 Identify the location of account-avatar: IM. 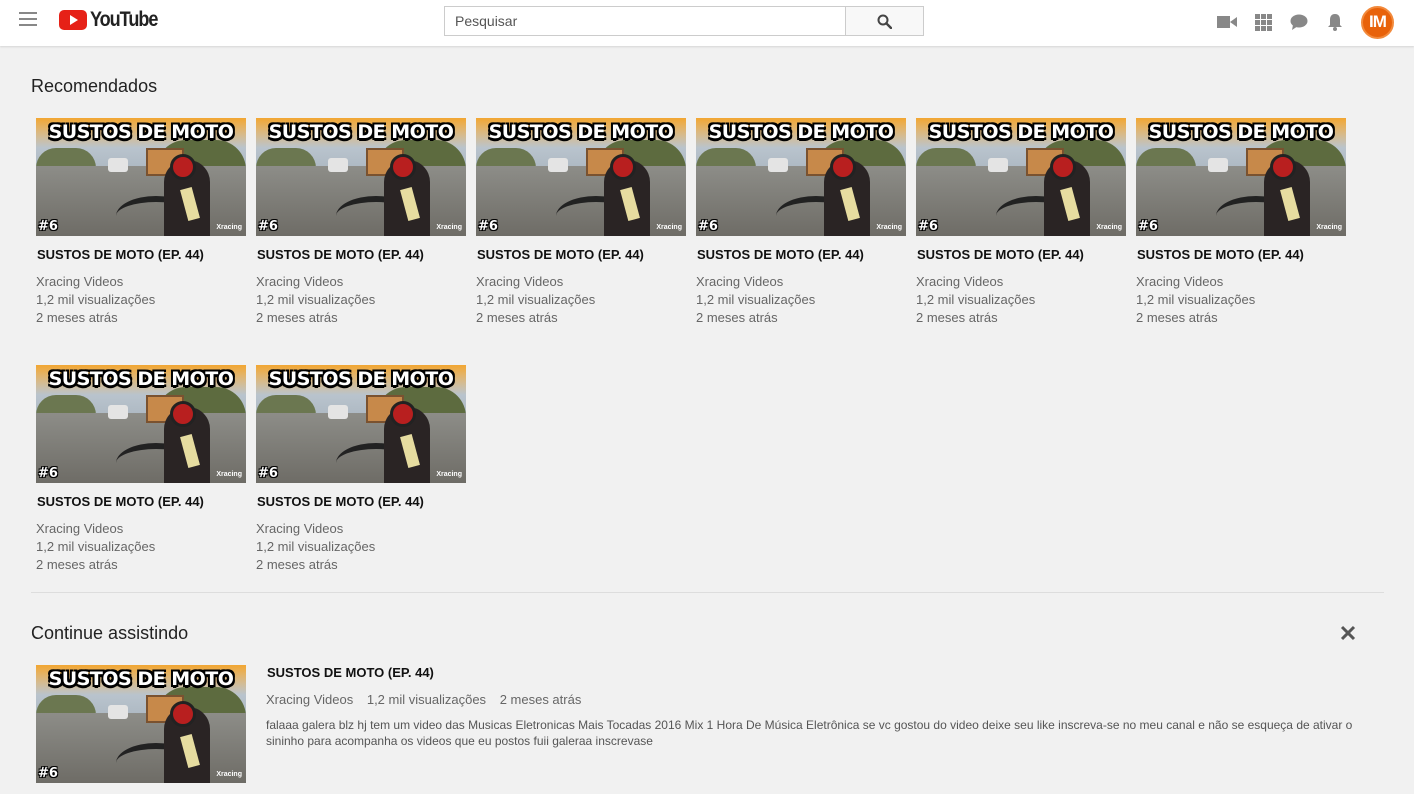
(1377, 22).